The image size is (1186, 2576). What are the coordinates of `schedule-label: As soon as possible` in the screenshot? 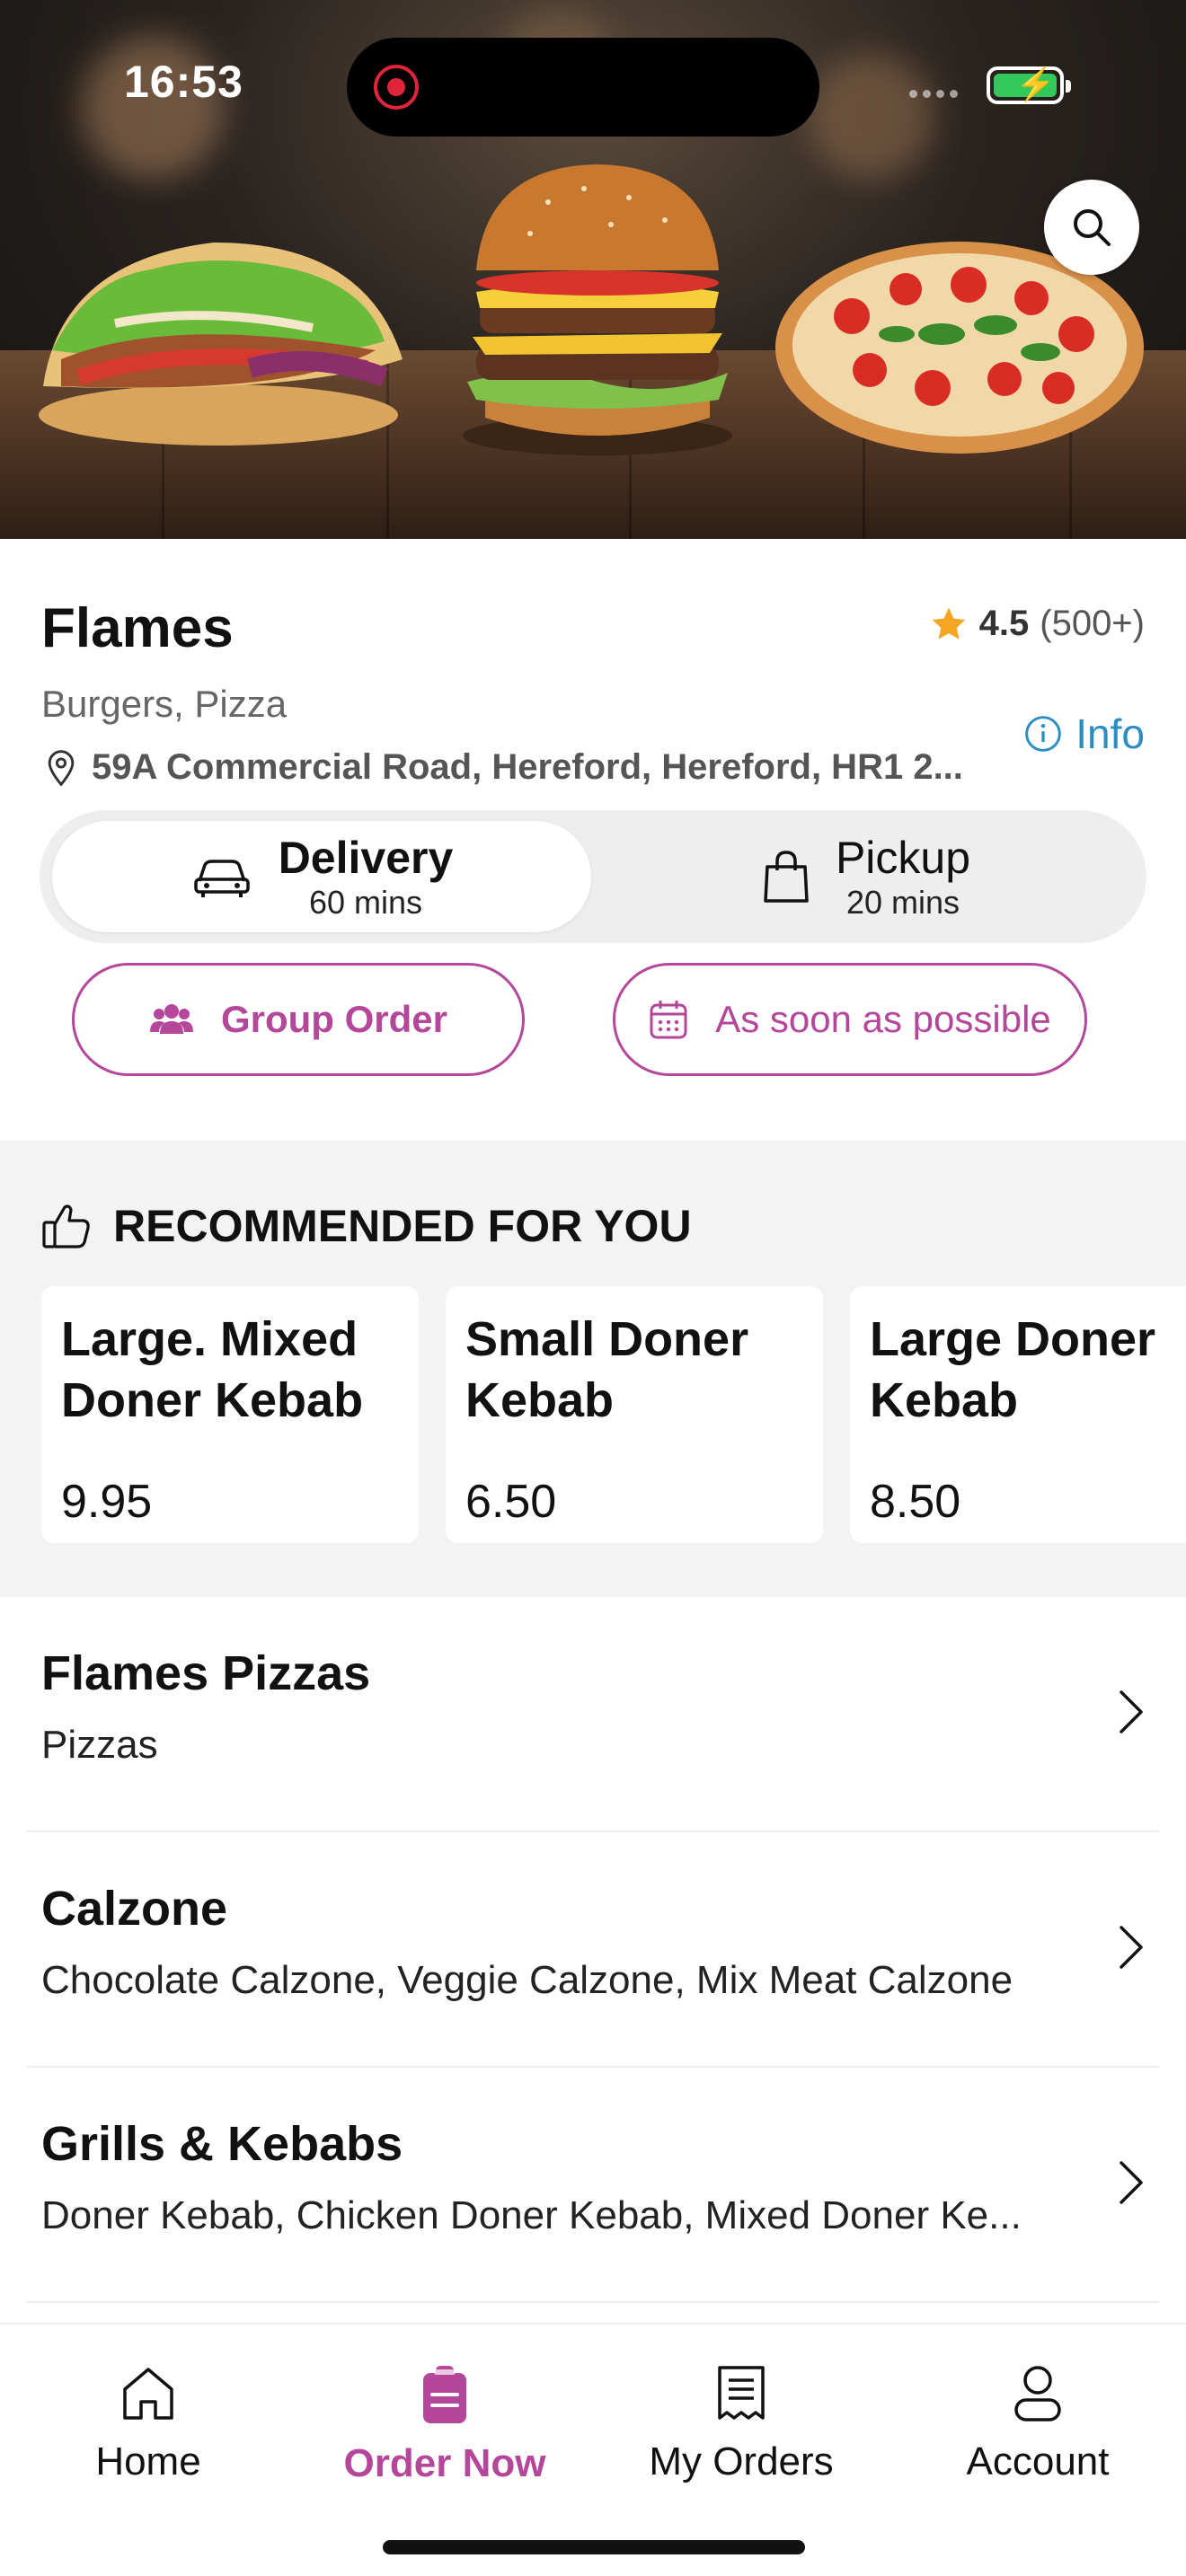 It's located at (883, 1019).